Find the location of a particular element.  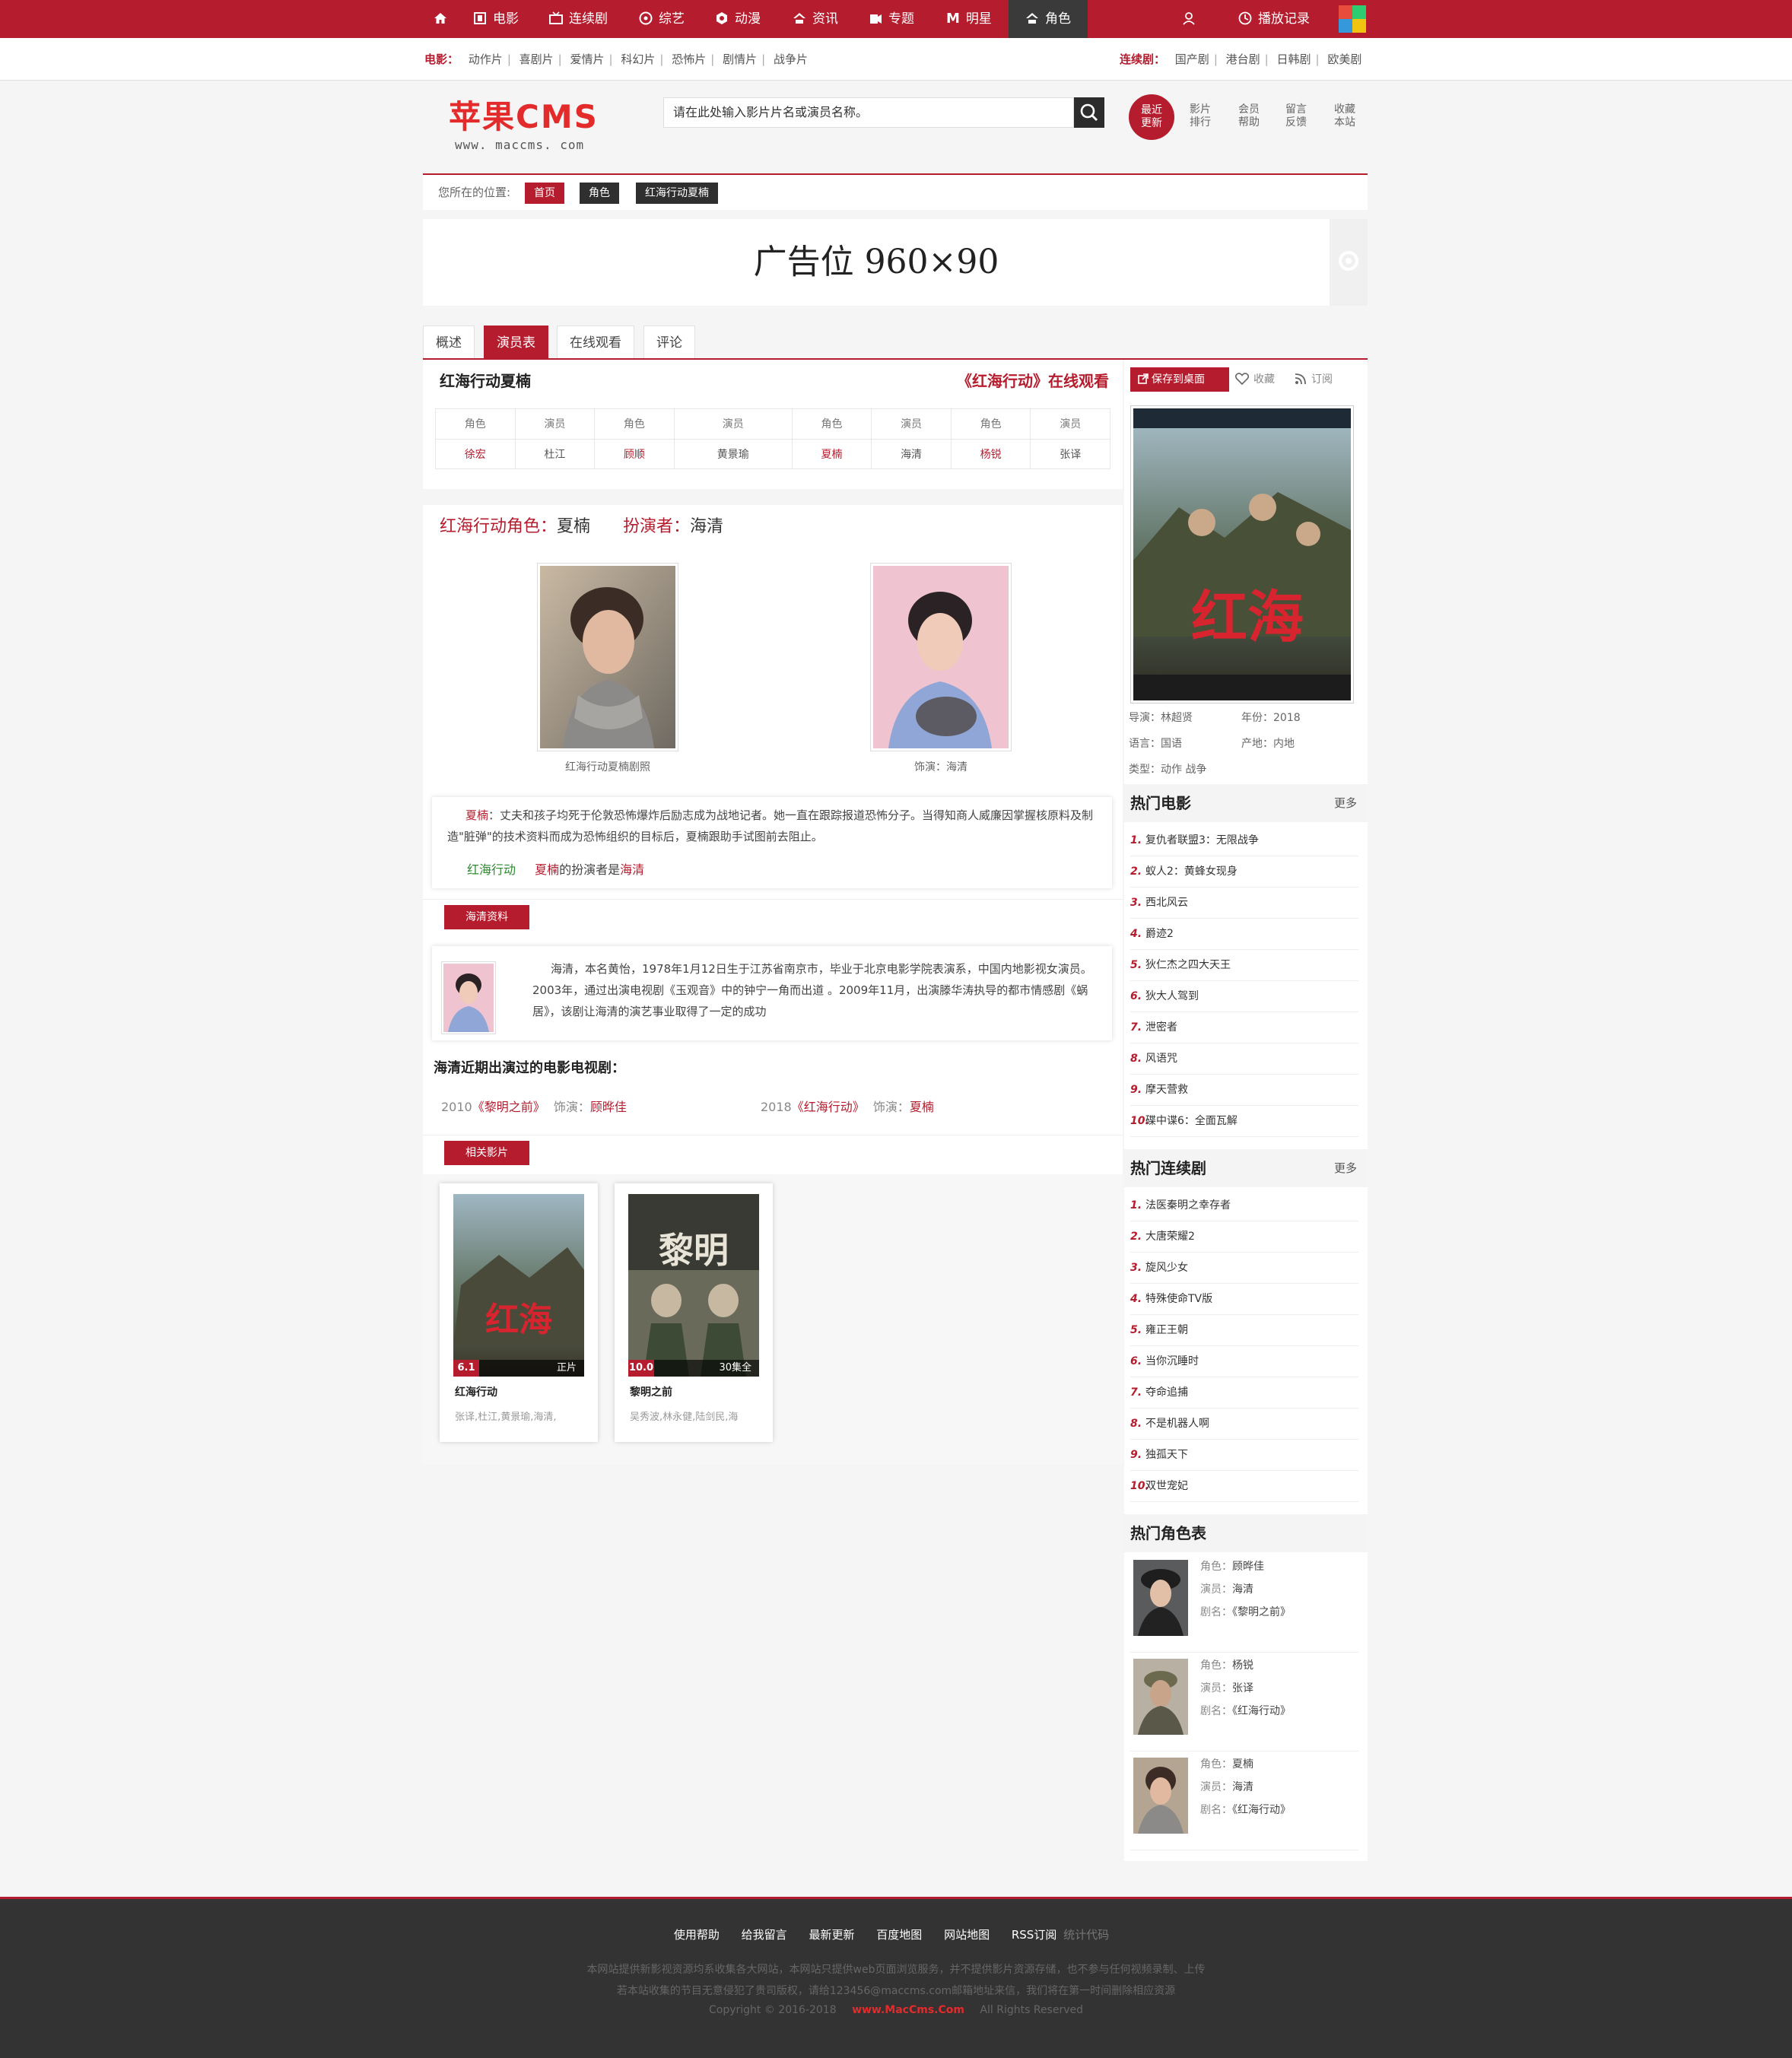

theme-blue-swatch is located at coordinates (1345, 26).